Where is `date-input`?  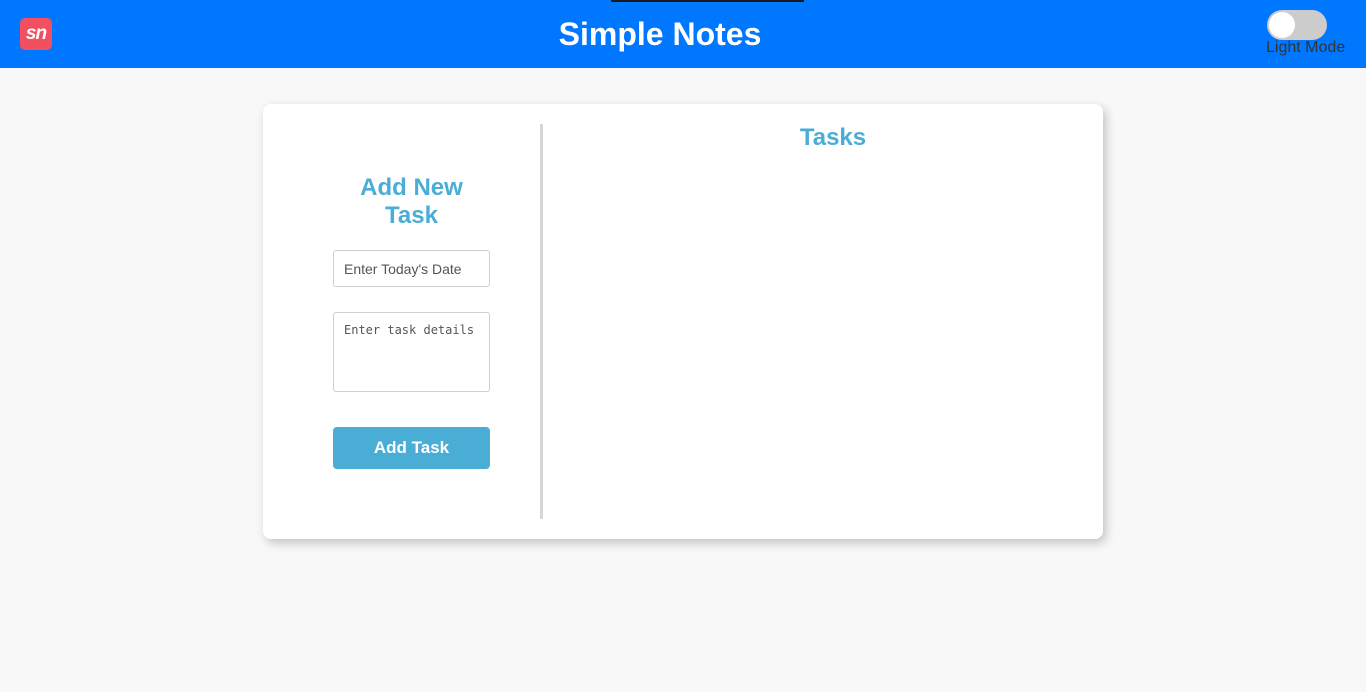 date-input is located at coordinates (411, 268).